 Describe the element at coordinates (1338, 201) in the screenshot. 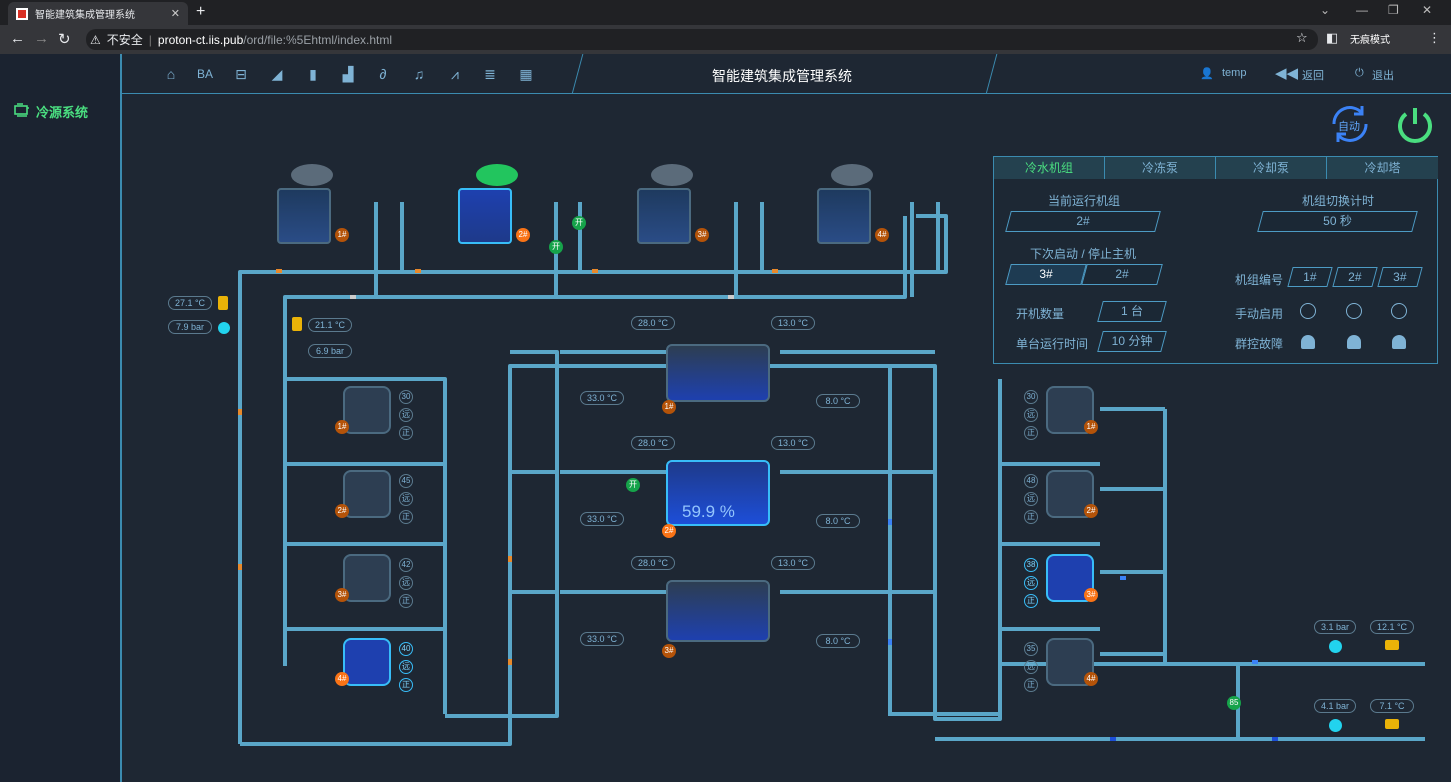

I see `switch-timer-label: 机组切换计时` at that location.